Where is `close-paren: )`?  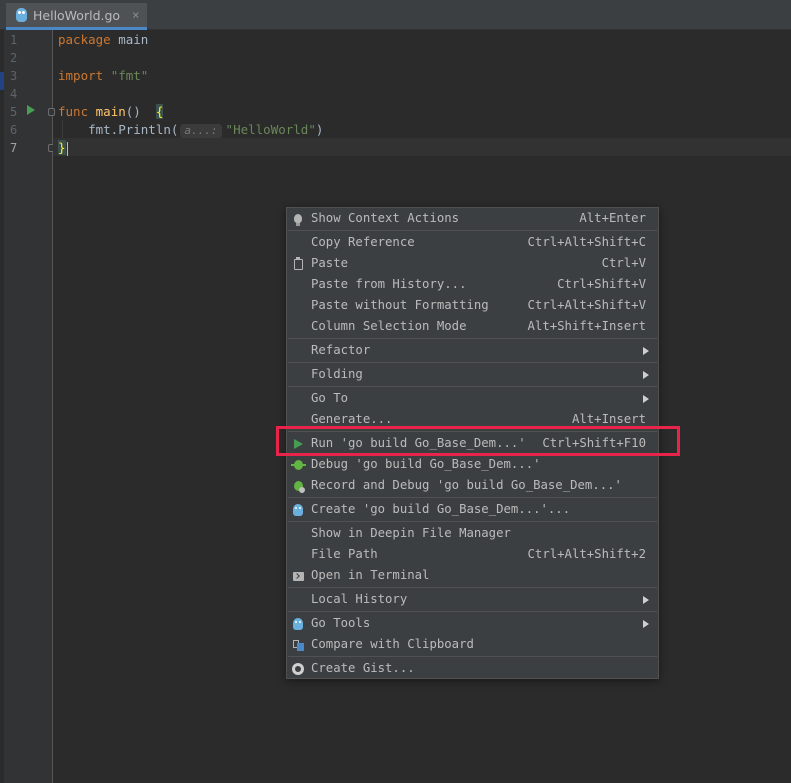
close-paren: ) is located at coordinates (319, 129).